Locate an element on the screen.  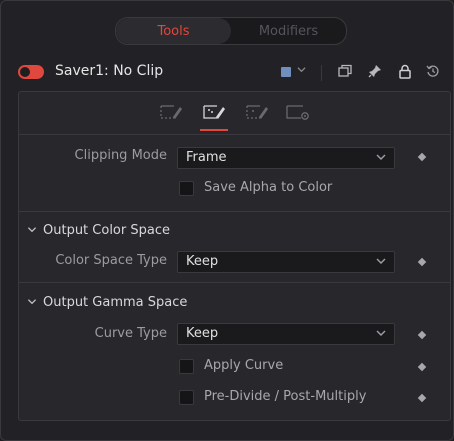
color-space-type-value: Keep is located at coordinates (202, 261).